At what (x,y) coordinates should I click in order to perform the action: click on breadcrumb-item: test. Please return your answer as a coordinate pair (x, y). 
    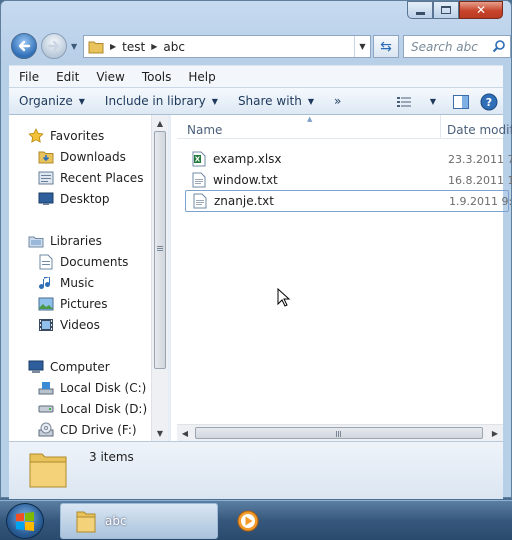
    Looking at the image, I should click on (133, 47).